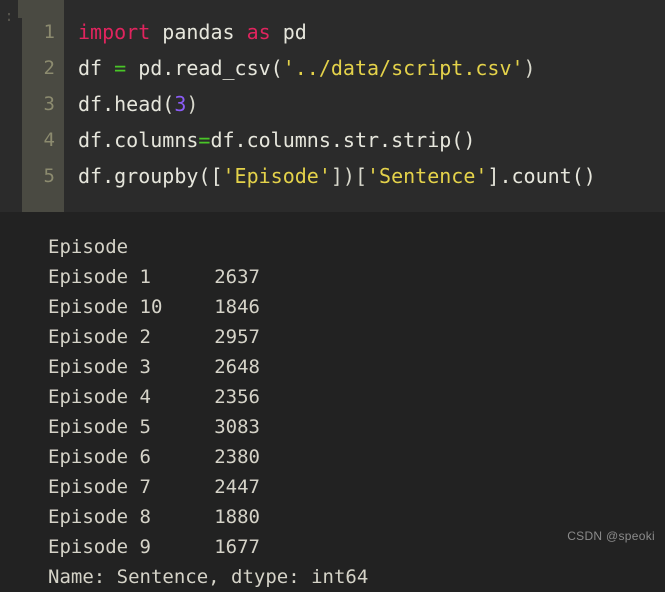 This screenshot has width=665, height=592. Describe the element at coordinates (348, 176) in the screenshot. I see `code-token-pun: ])[` at that location.